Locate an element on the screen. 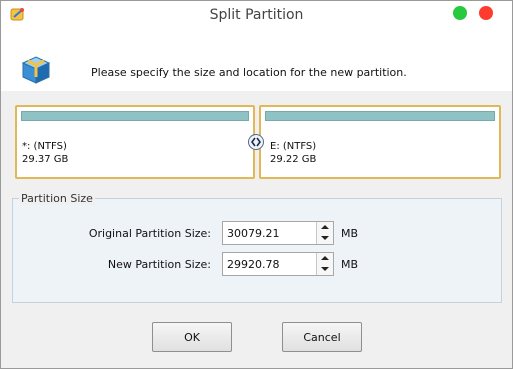  new-size-stepper is located at coordinates (278, 264).